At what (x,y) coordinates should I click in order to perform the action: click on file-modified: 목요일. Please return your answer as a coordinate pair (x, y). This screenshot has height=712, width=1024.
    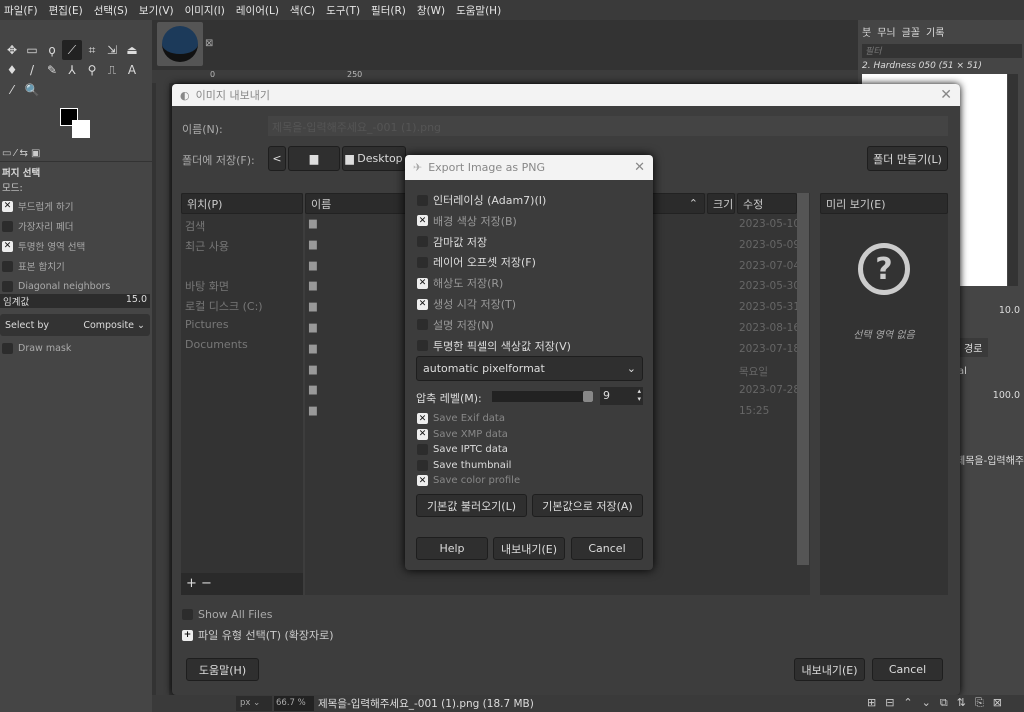
    Looking at the image, I should click on (753, 371).